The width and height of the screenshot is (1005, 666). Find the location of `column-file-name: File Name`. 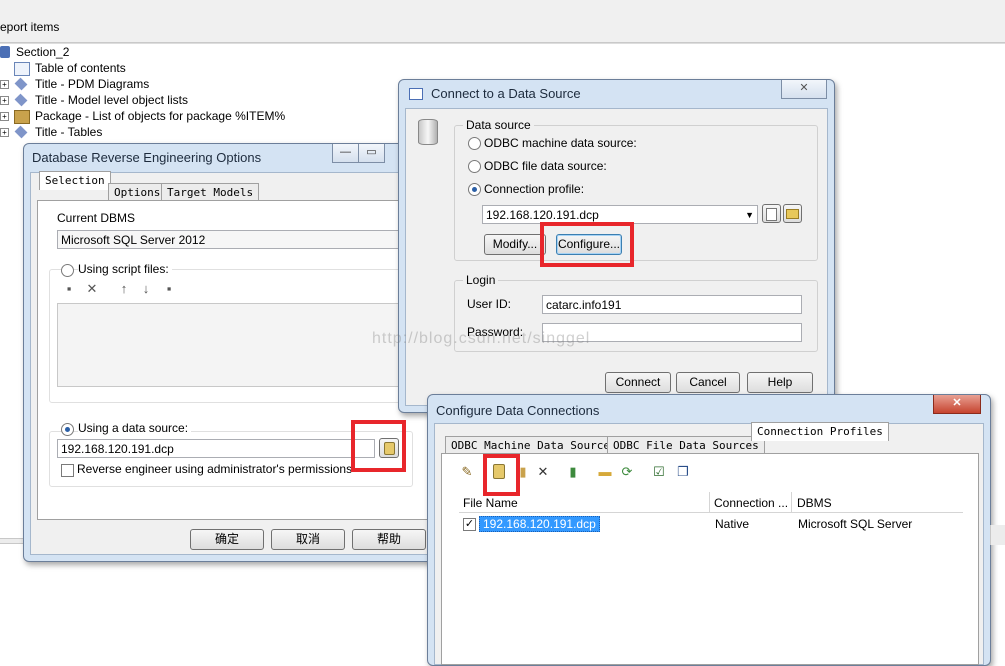

column-file-name: File Name is located at coordinates (490, 503).